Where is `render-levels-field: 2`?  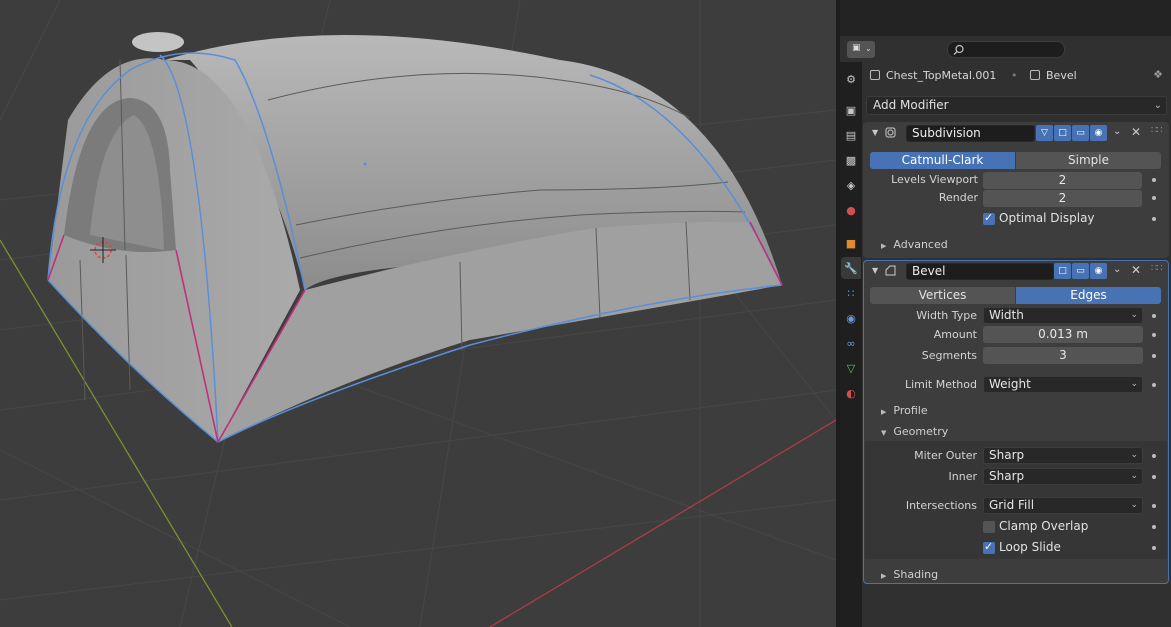
render-levels-field: 2 is located at coordinates (1062, 198).